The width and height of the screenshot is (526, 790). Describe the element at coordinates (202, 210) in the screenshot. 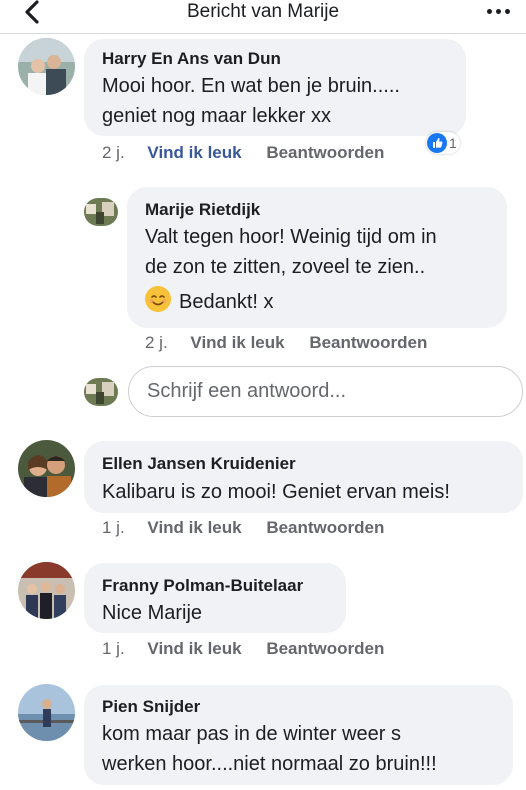

I see `comment-author: Marije Rietdijk` at that location.